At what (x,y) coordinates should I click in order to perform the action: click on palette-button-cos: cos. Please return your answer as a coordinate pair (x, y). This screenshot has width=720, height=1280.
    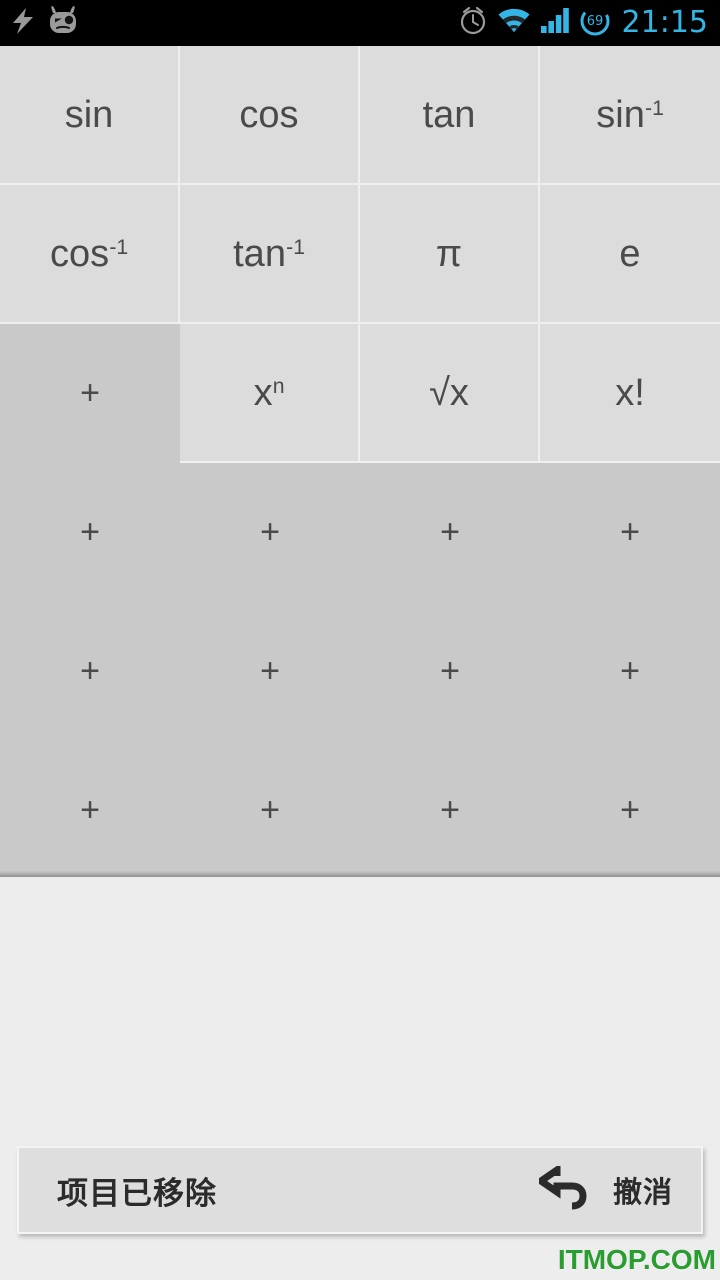
    Looking at the image, I should click on (270, 115).